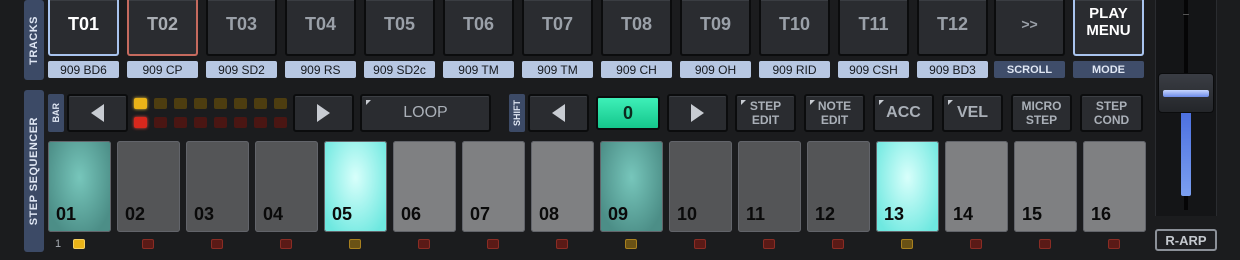 The height and width of the screenshot is (260, 1240). What do you see at coordinates (952, 69) in the screenshot?
I see `track-name-t12: 909 BD3` at bounding box center [952, 69].